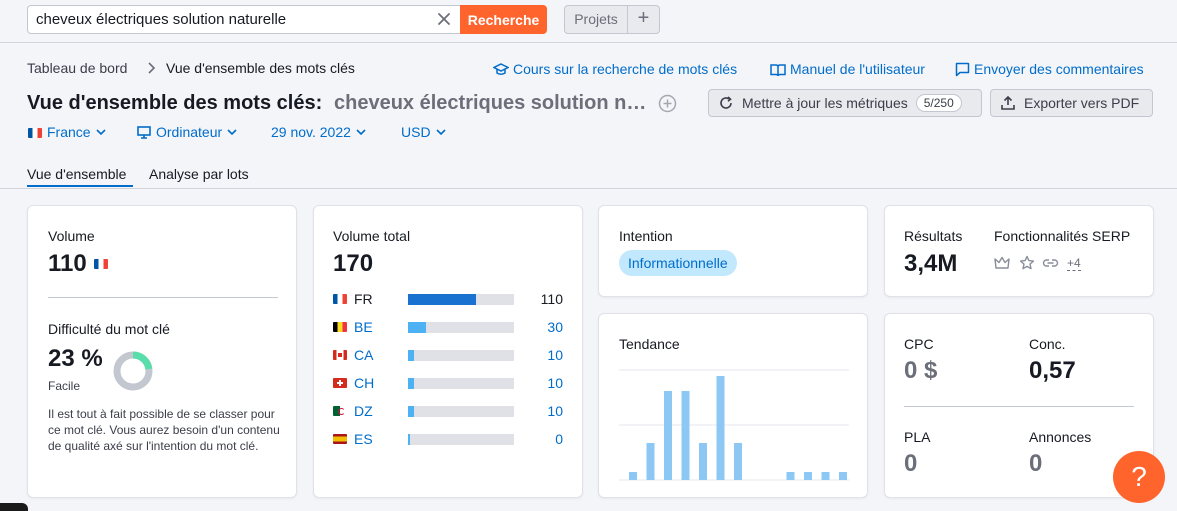 The width and height of the screenshot is (1177, 511). I want to click on ads-value: 0, so click(1036, 463).